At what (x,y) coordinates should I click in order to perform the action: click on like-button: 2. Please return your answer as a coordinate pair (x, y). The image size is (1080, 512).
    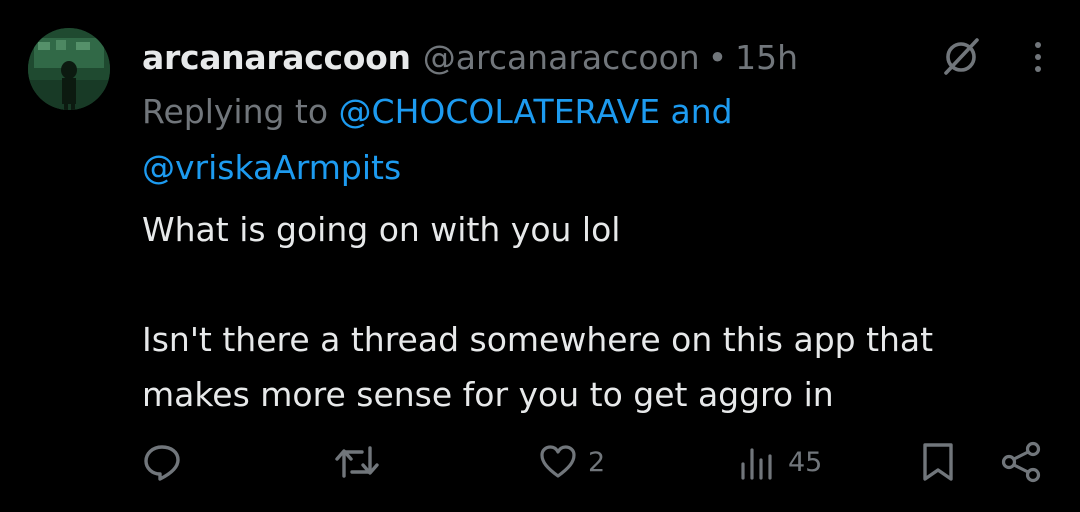
    Looking at the image, I should click on (571, 462).